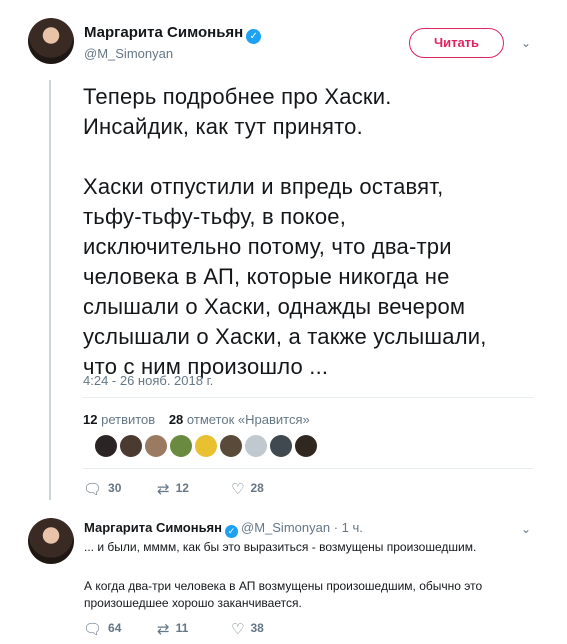 The image size is (567, 644). What do you see at coordinates (172, 629) in the screenshot?
I see `retweet-action: ⇄ 11` at bounding box center [172, 629].